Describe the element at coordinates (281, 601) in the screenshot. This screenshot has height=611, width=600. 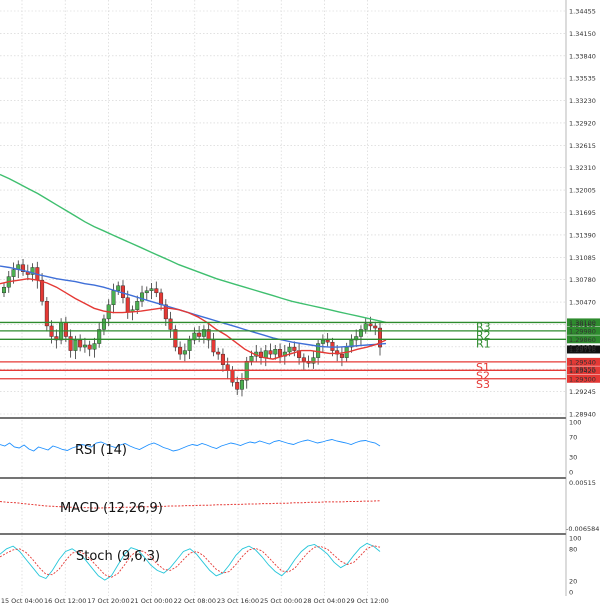
I see `time-tick-label: 25 Oct 00:00` at that location.